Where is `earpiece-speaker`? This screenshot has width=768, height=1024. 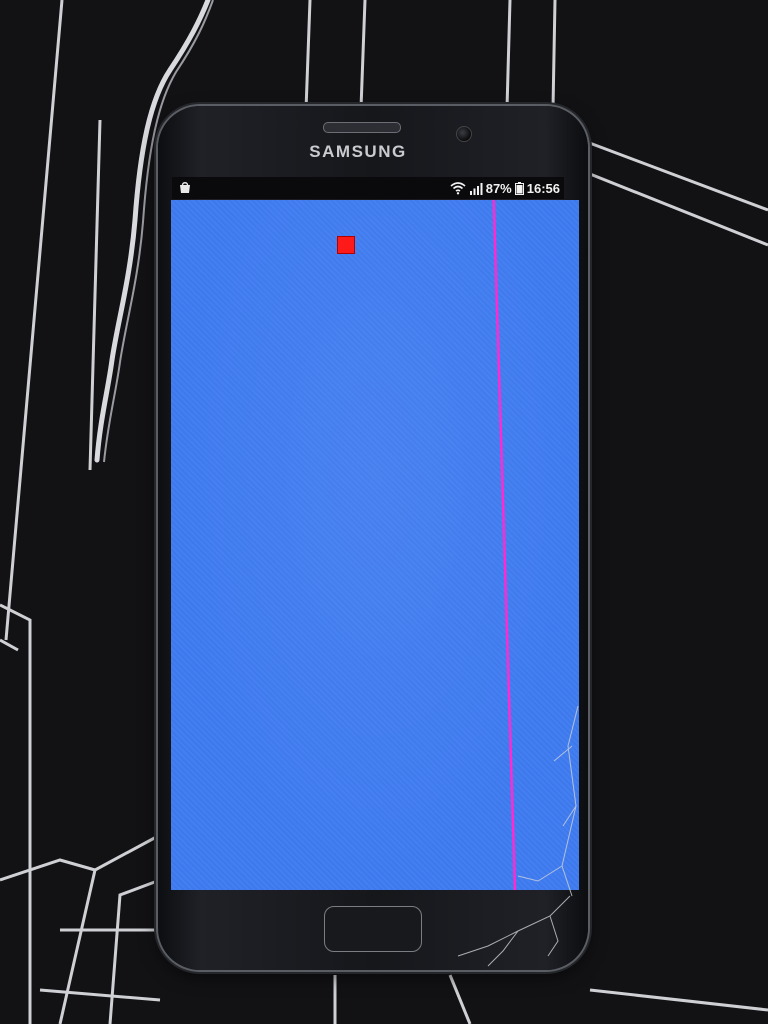
earpiece-speaker is located at coordinates (362, 127).